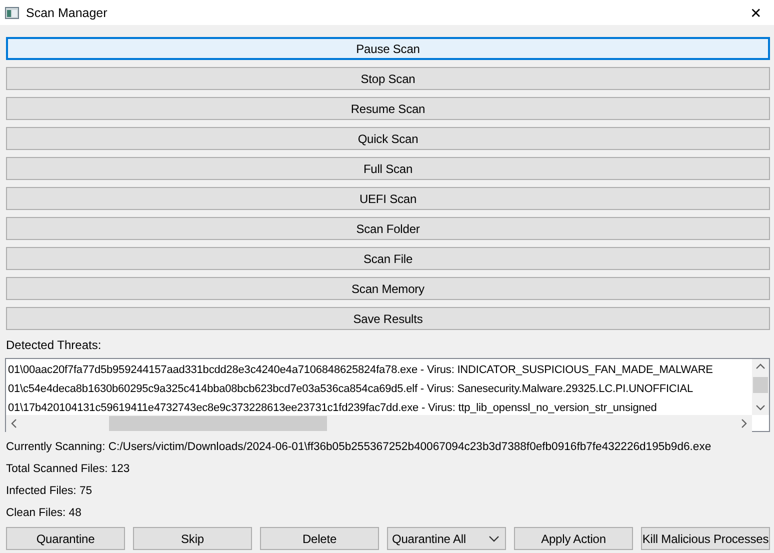 The image size is (774, 553). I want to click on scan-button: Full Scan, so click(388, 168).